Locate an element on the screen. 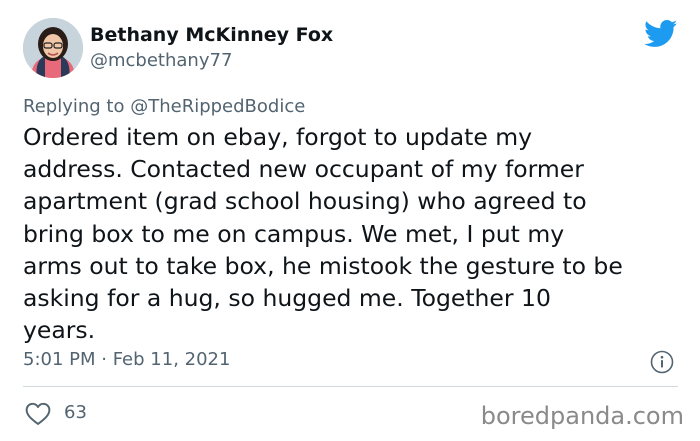  heart-icon is located at coordinates (38, 414).